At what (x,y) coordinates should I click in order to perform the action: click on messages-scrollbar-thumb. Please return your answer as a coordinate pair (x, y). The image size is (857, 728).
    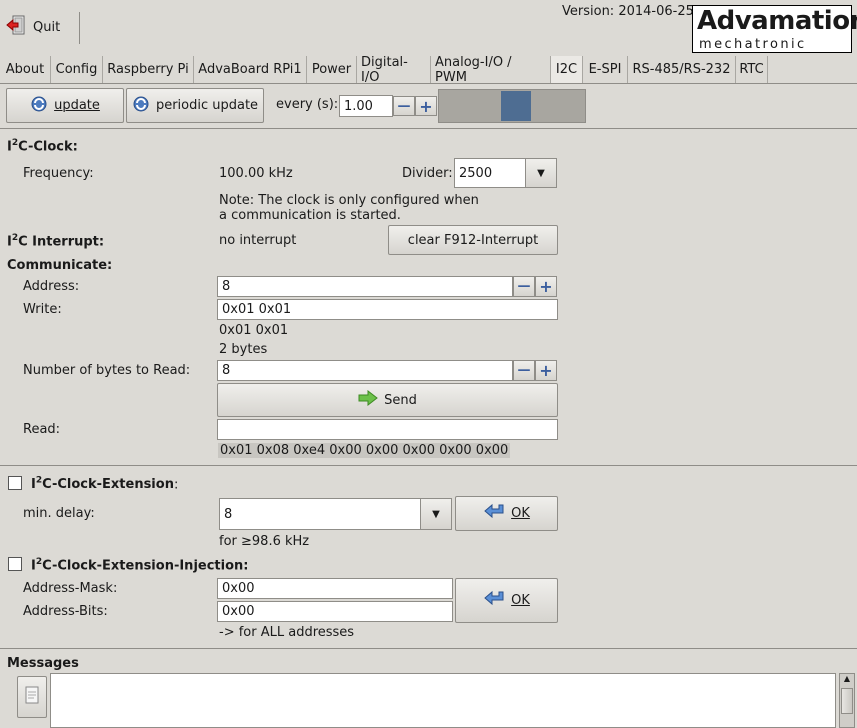
    Looking at the image, I should click on (847, 701).